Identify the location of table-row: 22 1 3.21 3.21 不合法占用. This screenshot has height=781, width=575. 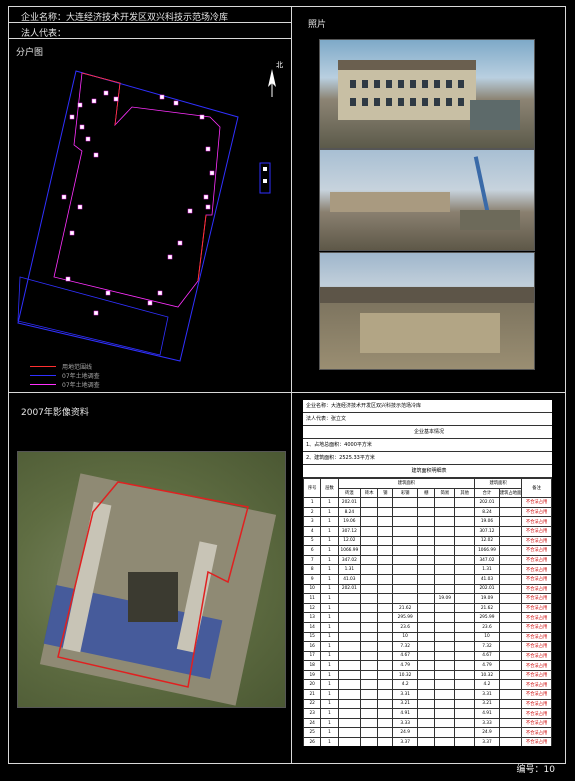
(427, 704).